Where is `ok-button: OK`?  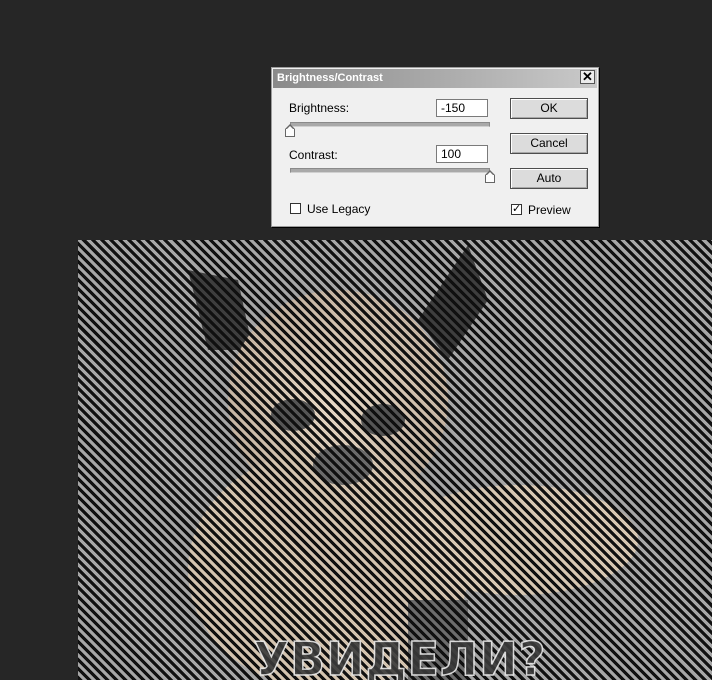 ok-button: OK is located at coordinates (549, 108).